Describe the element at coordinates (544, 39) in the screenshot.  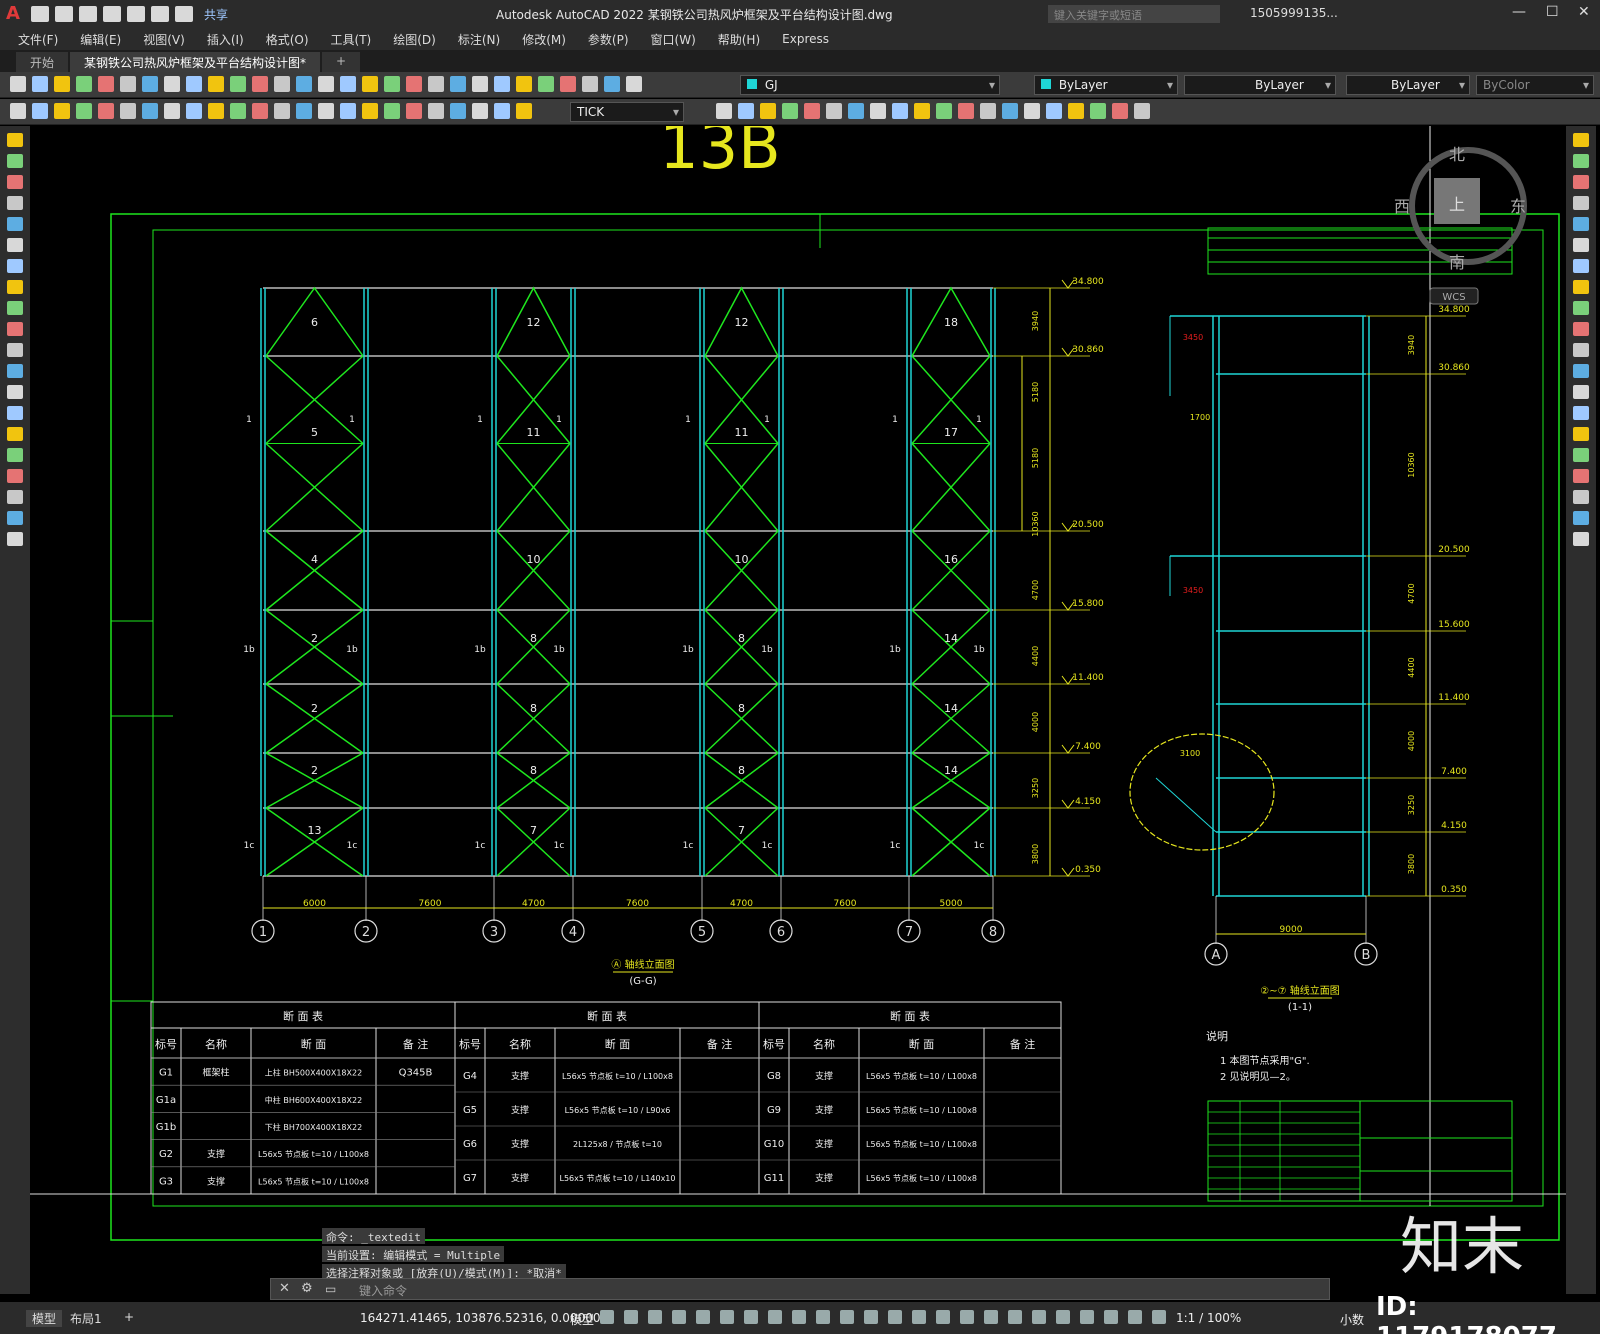
I see `menu-modify: 修改(M)` at that location.